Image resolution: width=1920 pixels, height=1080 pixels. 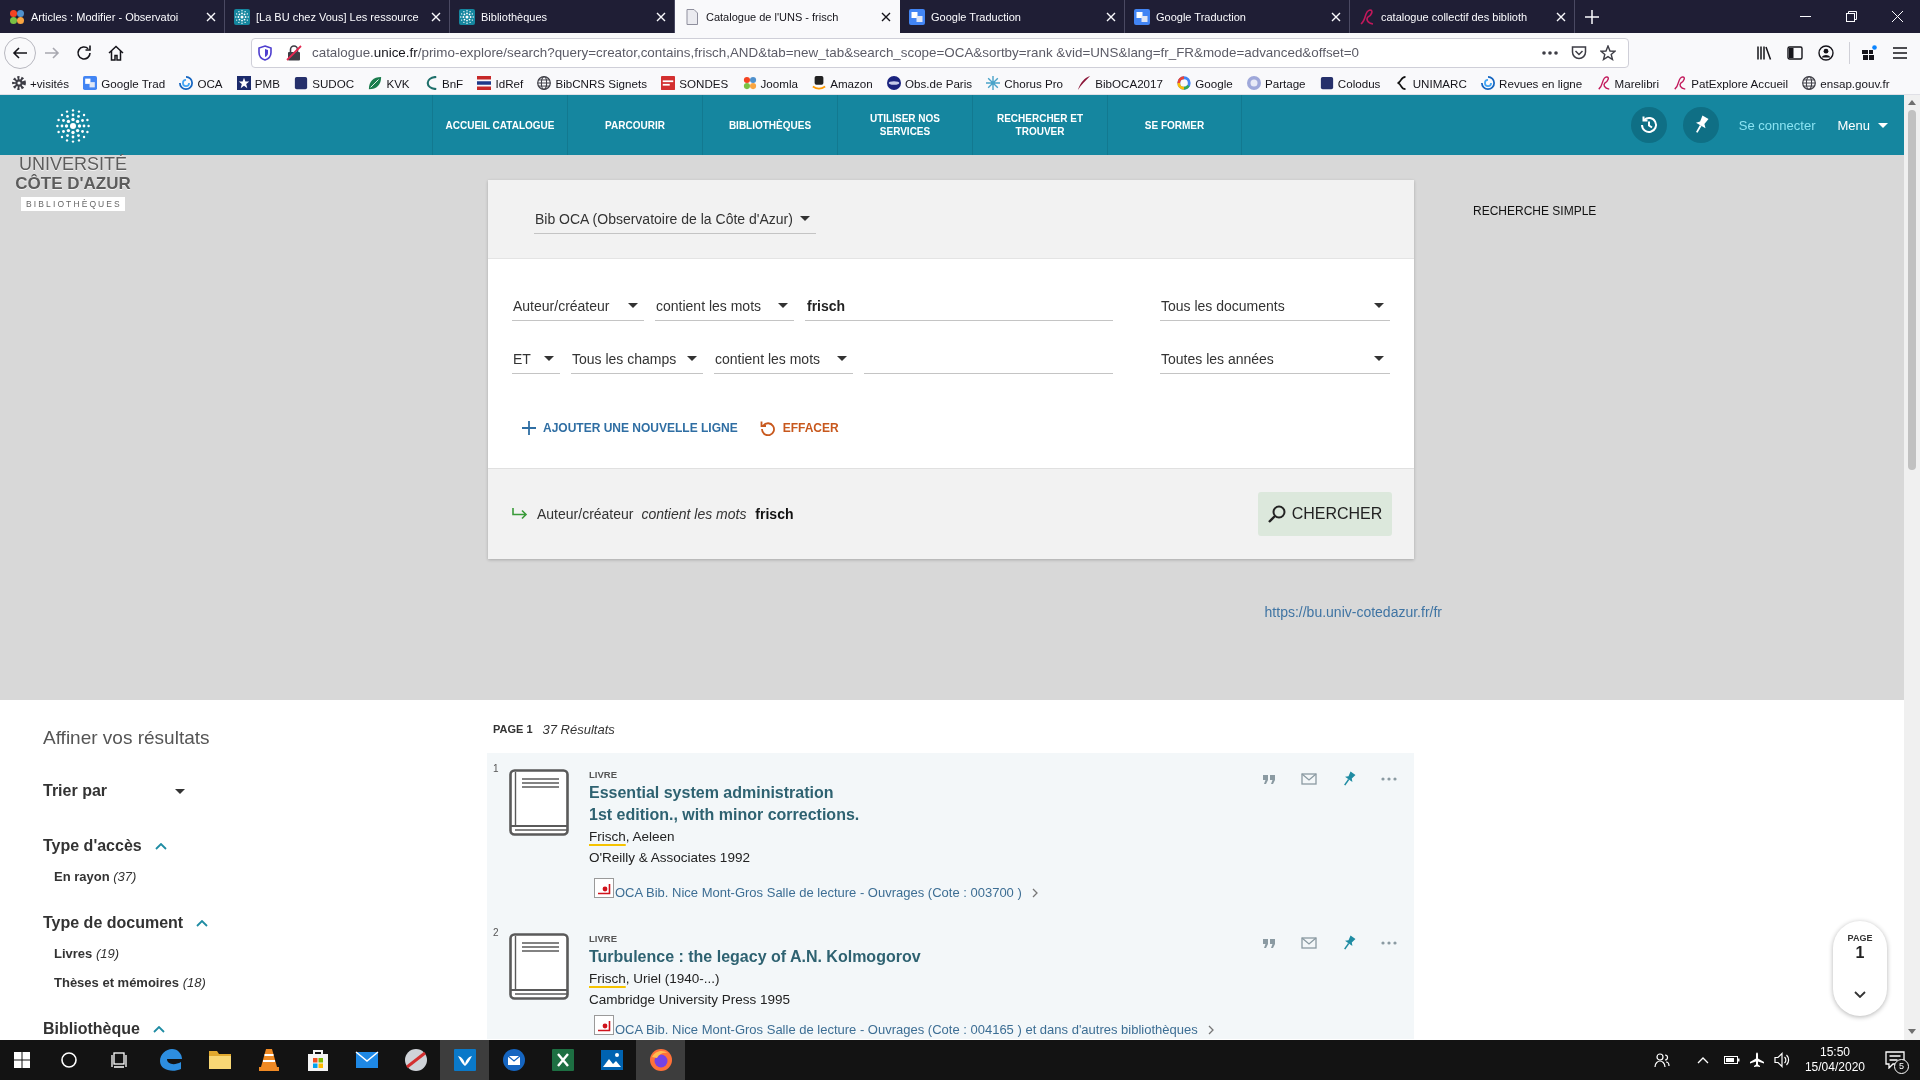 I want to click on swirl-icon, so click(x=1488, y=83).